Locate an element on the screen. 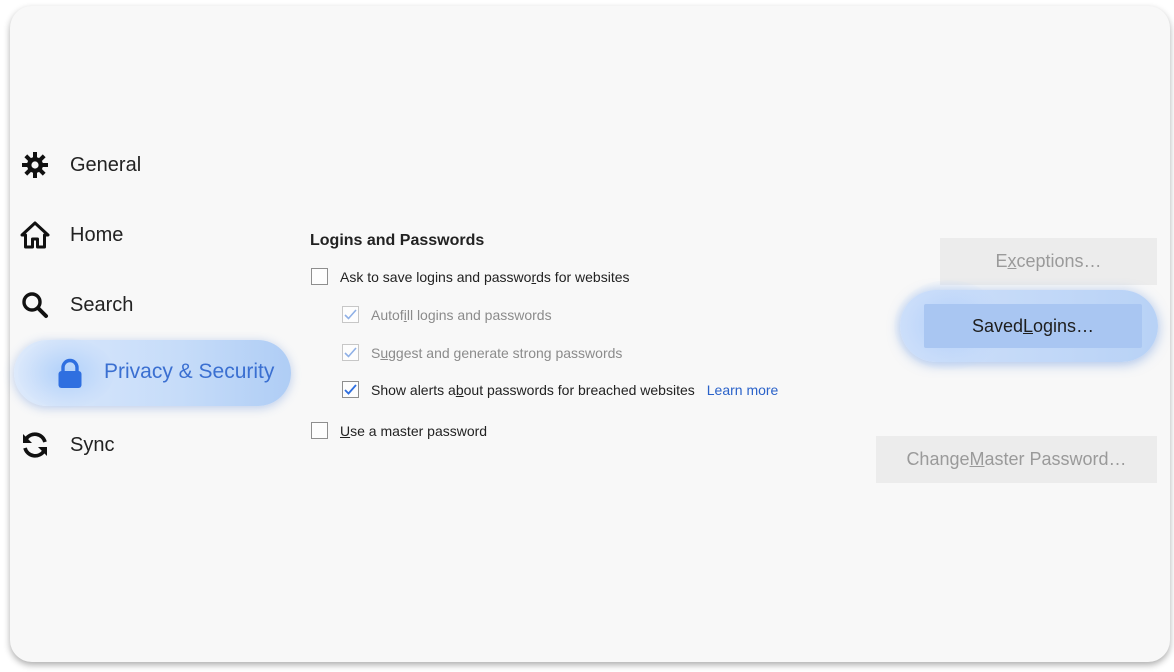  ask-save-logins-checkbox is located at coordinates (319, 276).